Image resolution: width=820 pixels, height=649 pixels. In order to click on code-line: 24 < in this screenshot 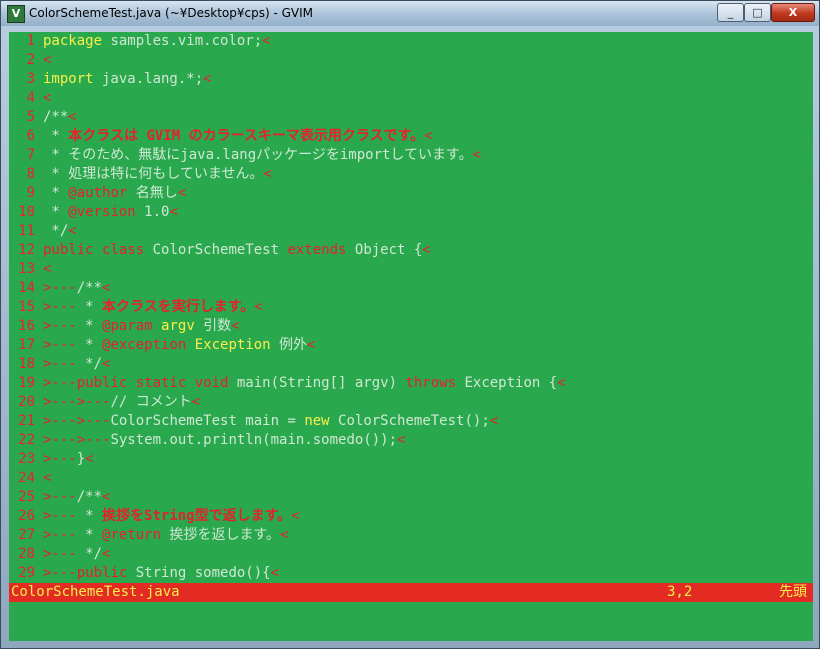, I will do `click(411, 478)`.